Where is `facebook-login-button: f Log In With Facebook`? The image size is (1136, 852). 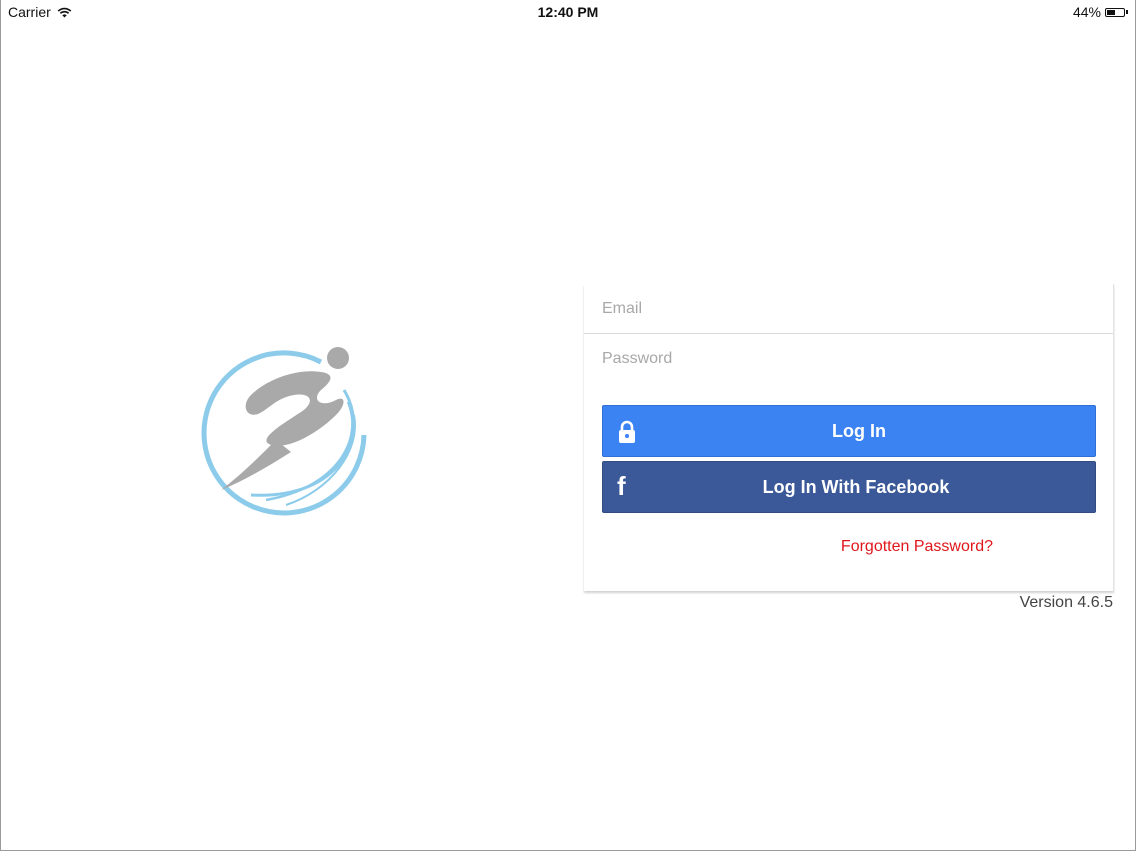
facebook-login-button: f Log In With Facebook is located at coordinates (849, 487).